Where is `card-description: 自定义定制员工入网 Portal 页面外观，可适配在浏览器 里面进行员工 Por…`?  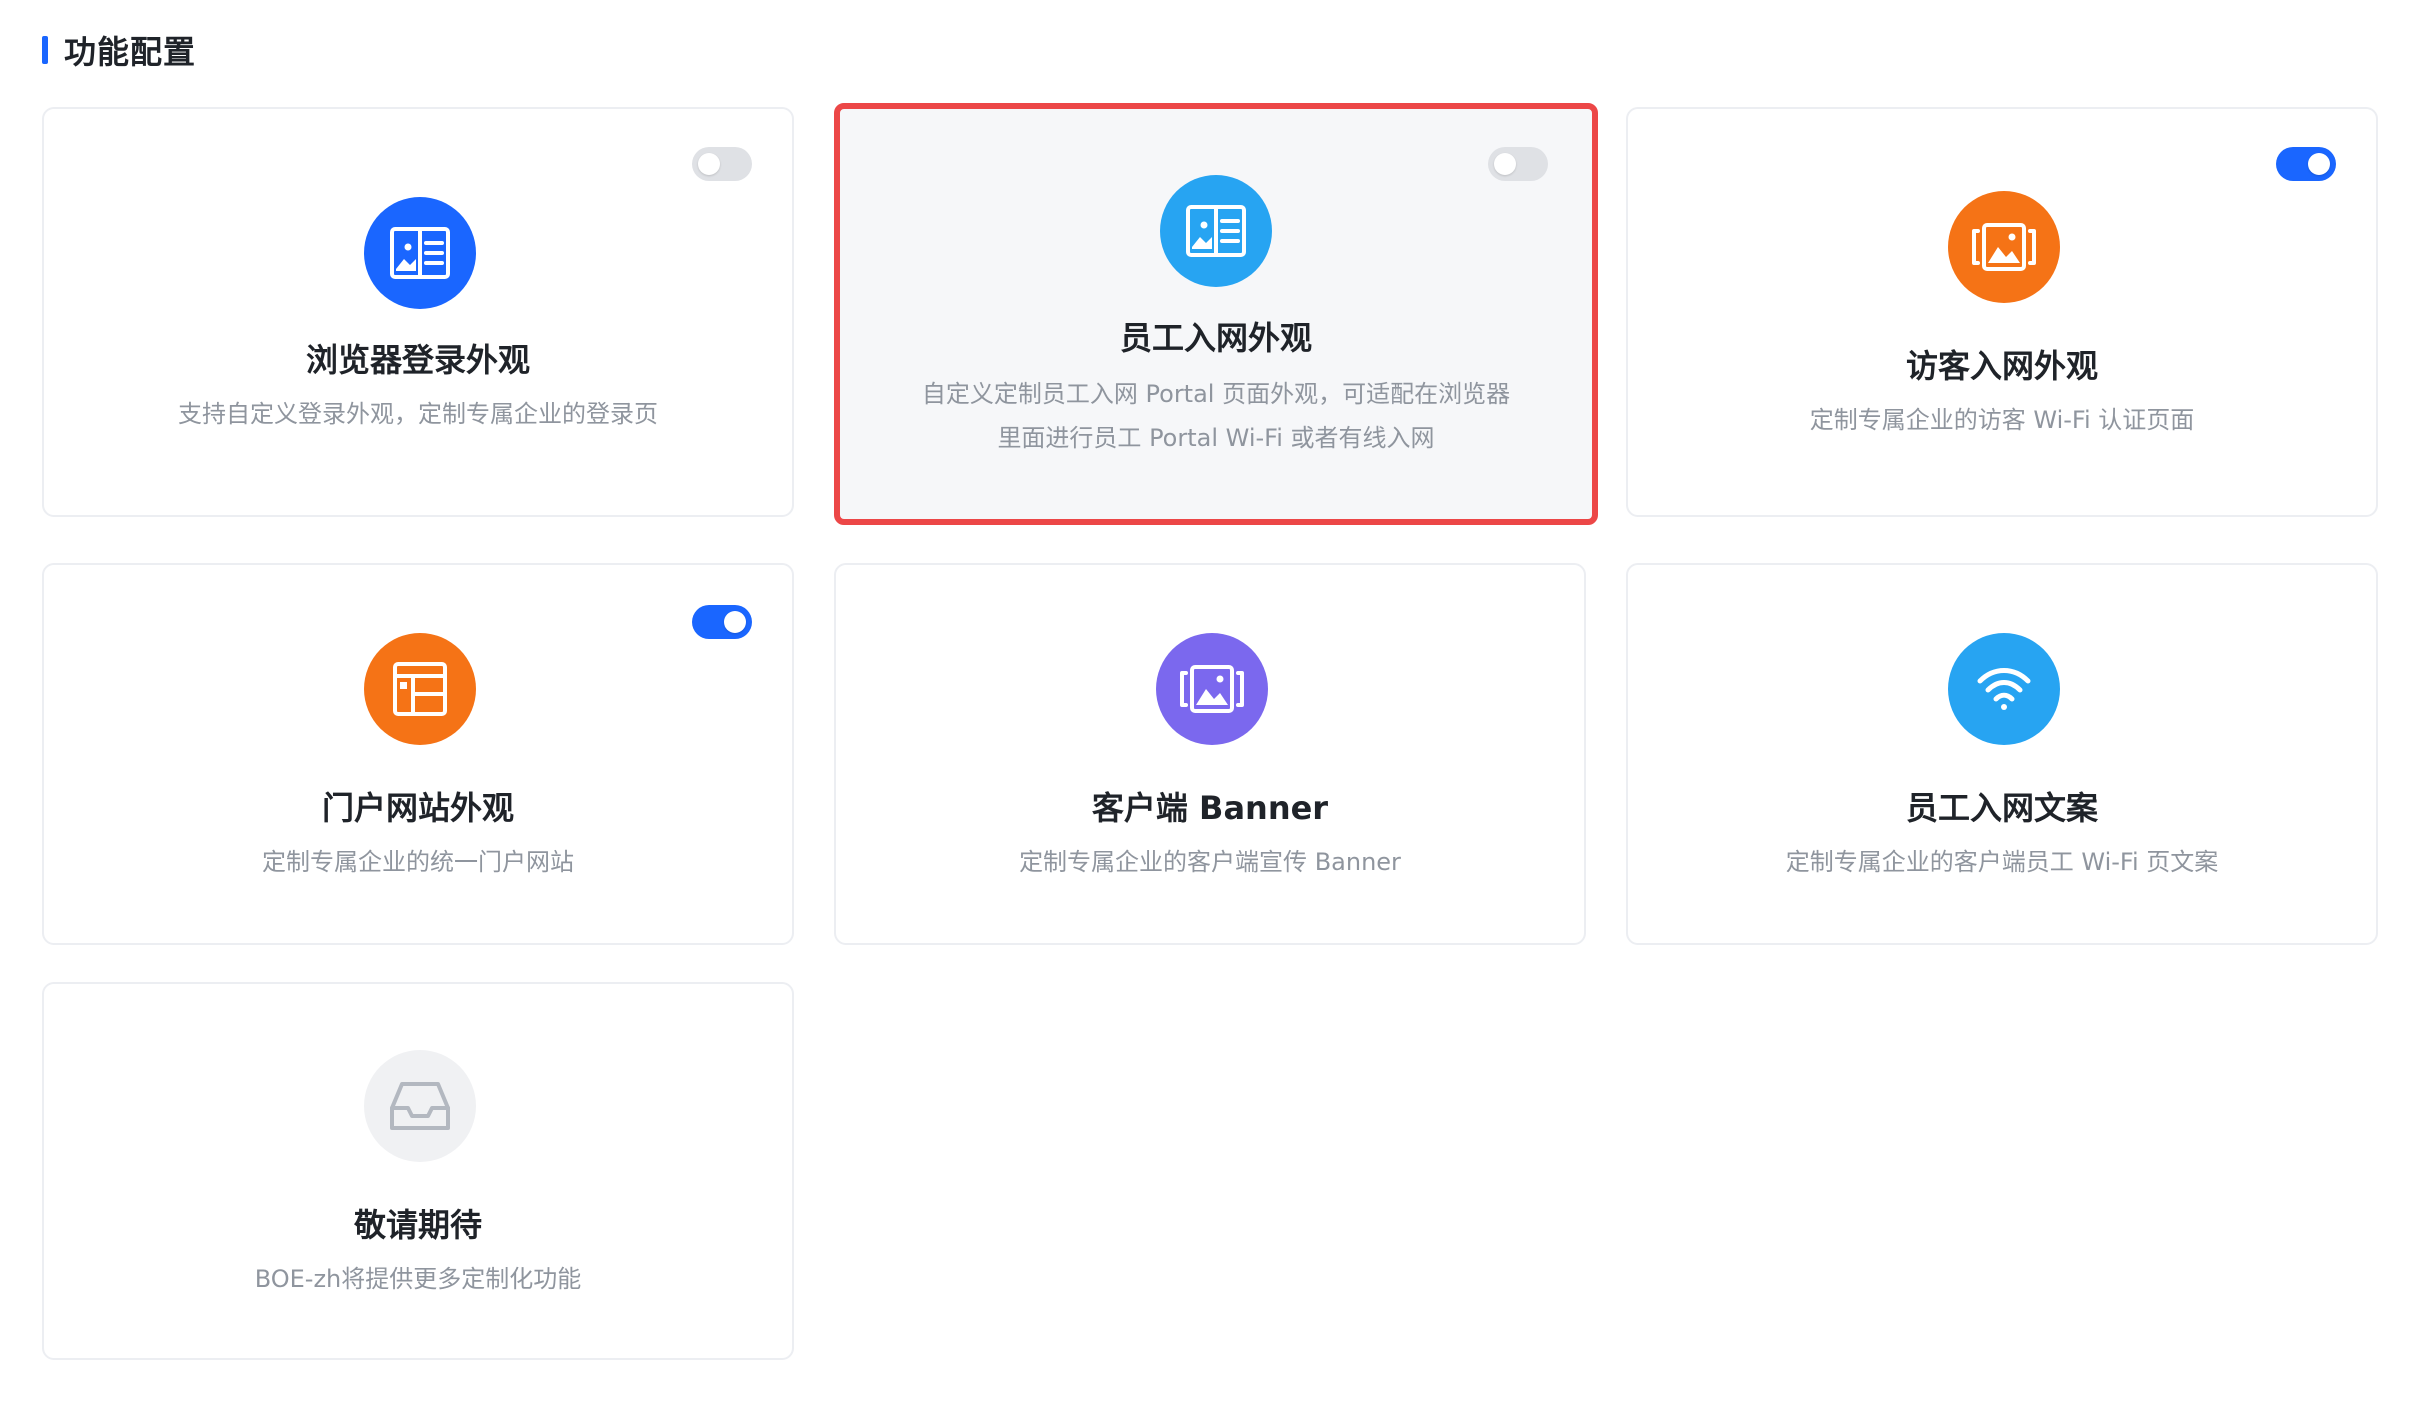 card-description: 自定义定制员工入网 Portal 页面外观，可适配在浏览器 里面进行员工 Por… is located at coordinates (1216, 416).